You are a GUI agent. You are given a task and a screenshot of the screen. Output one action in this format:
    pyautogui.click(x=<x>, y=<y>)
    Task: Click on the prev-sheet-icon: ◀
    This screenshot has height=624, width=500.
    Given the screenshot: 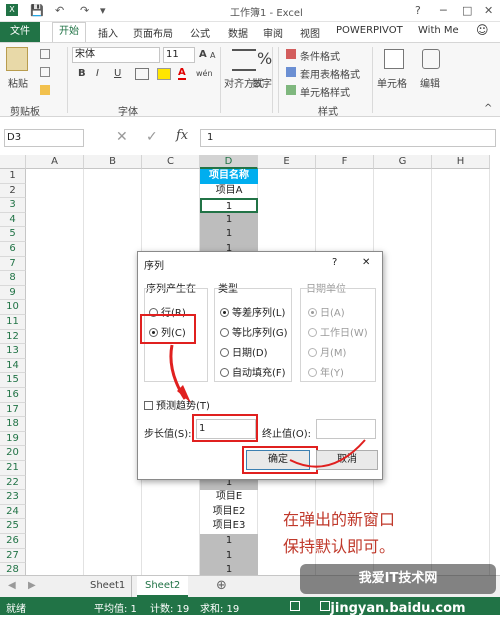 What is the action you would take?
    pyautogui.click(x=12, y=585)
    